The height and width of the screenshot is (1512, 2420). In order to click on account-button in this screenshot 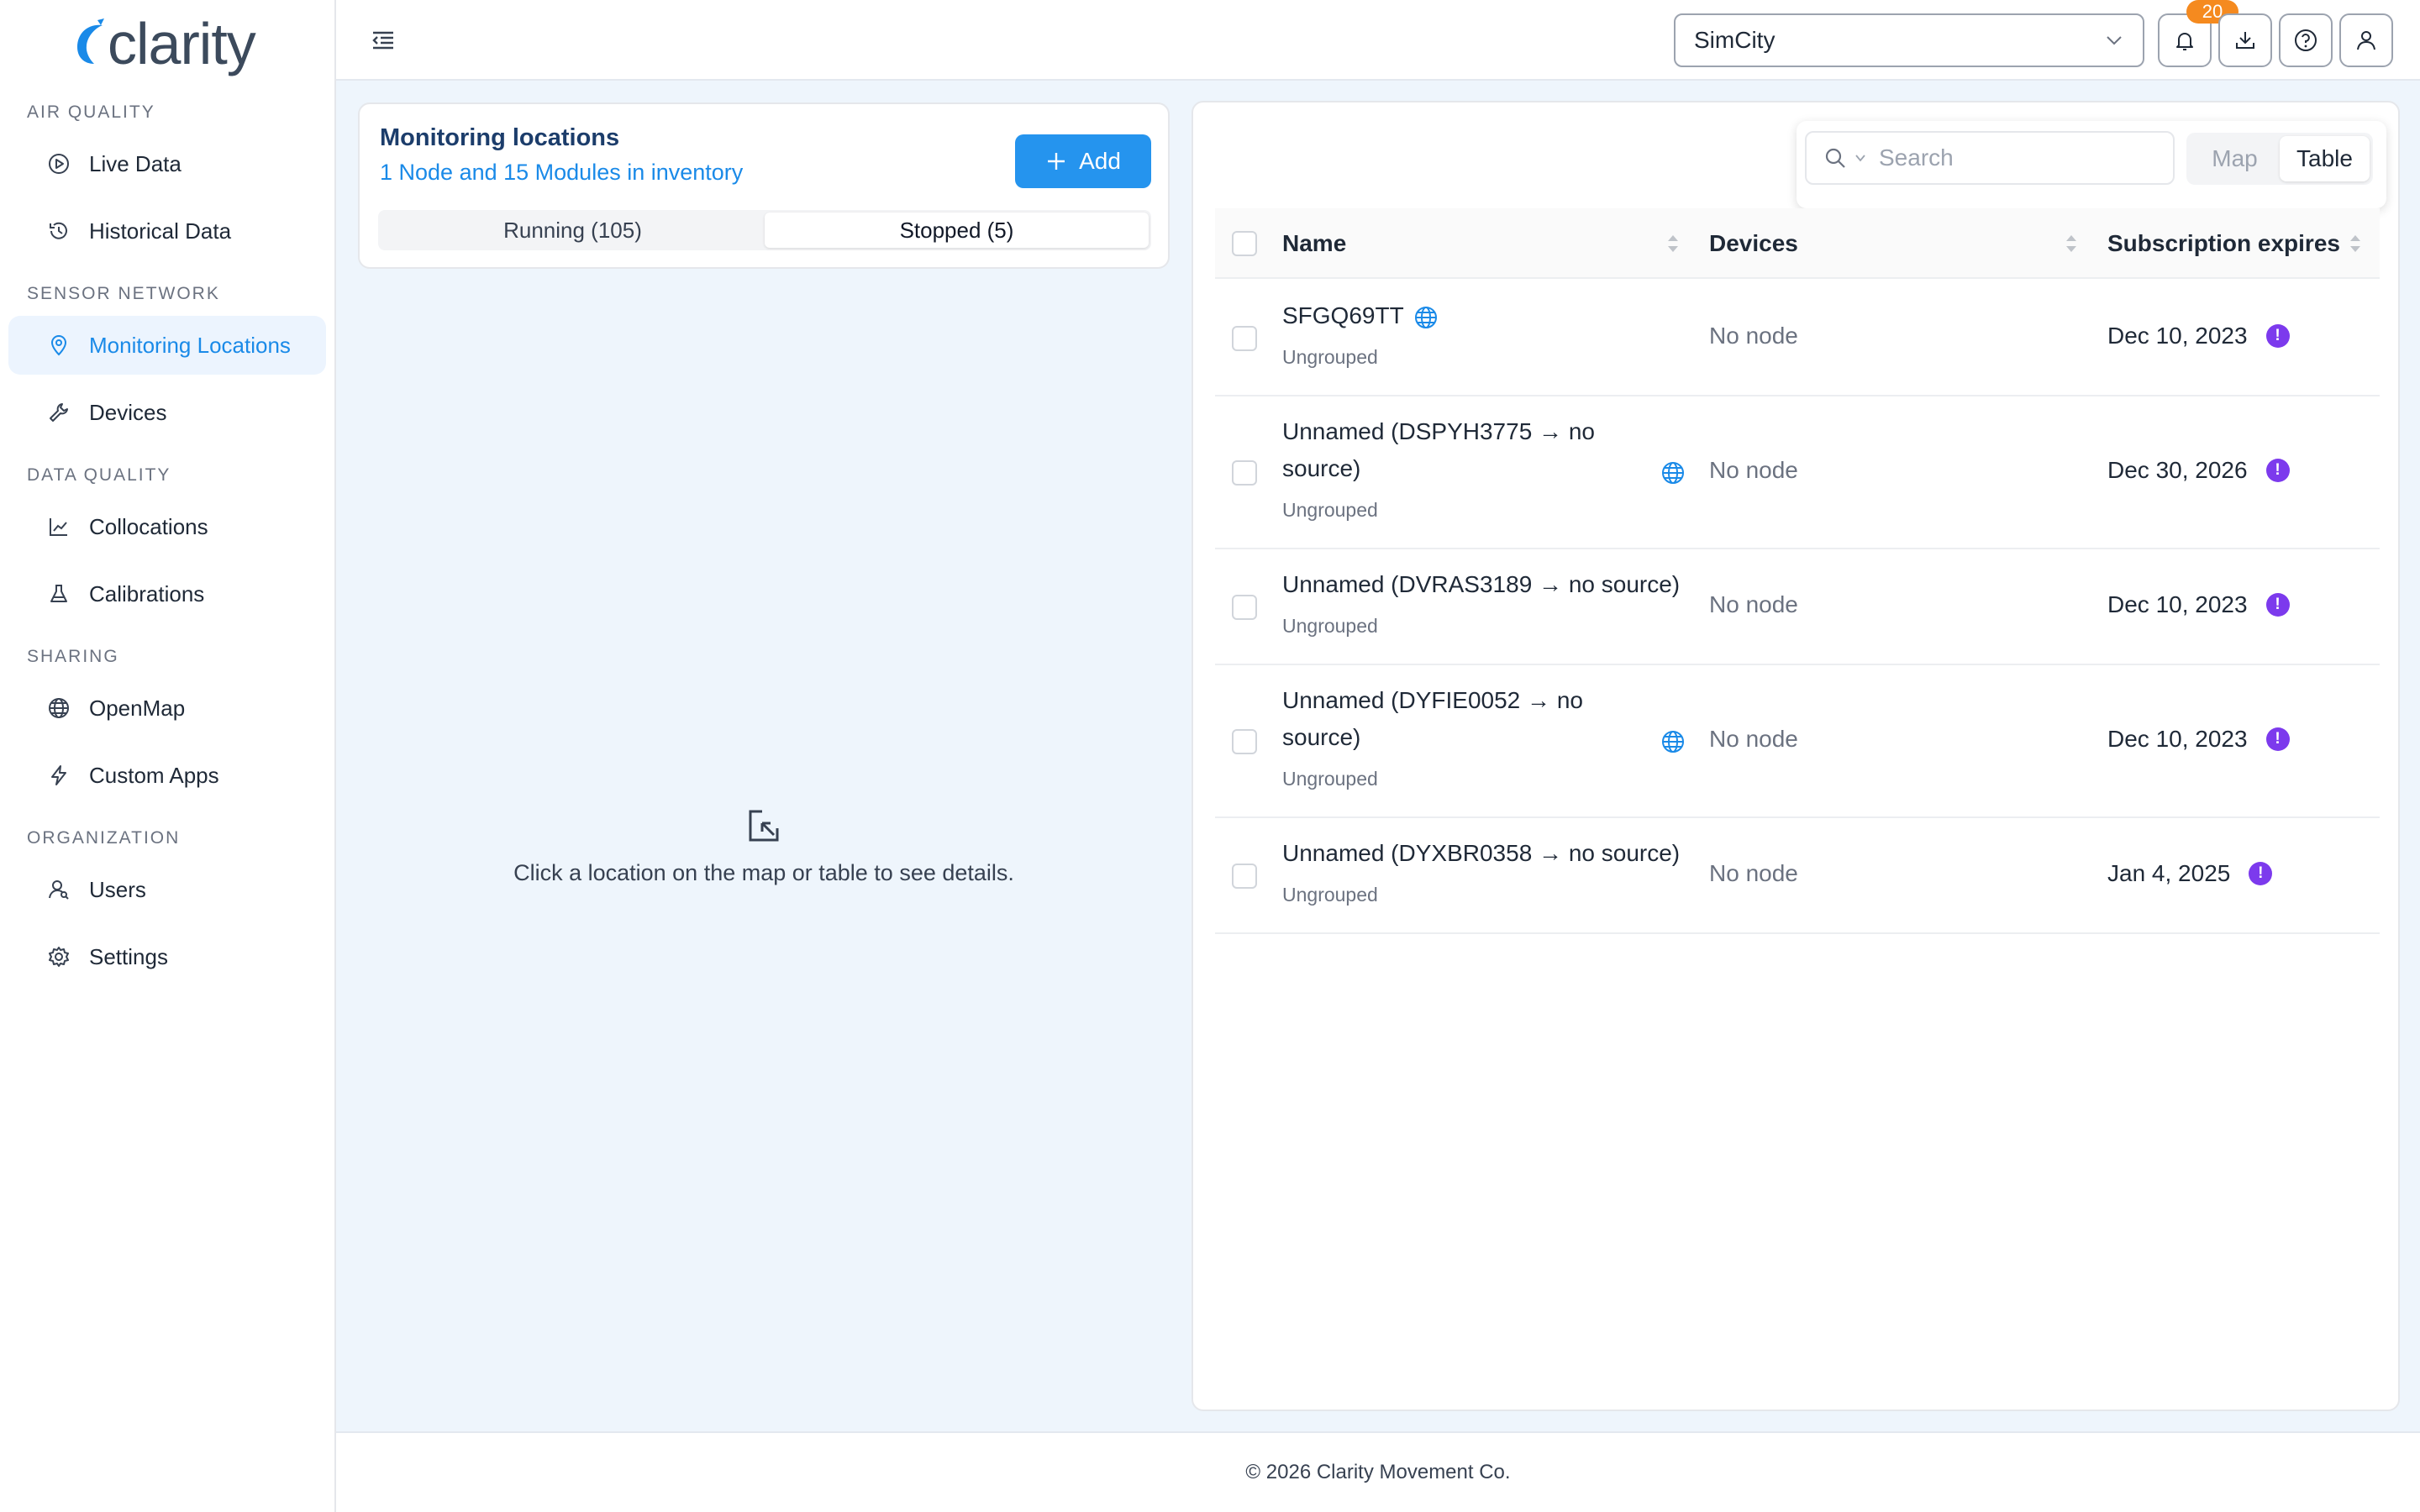, I will do `click(2366, 40)`.